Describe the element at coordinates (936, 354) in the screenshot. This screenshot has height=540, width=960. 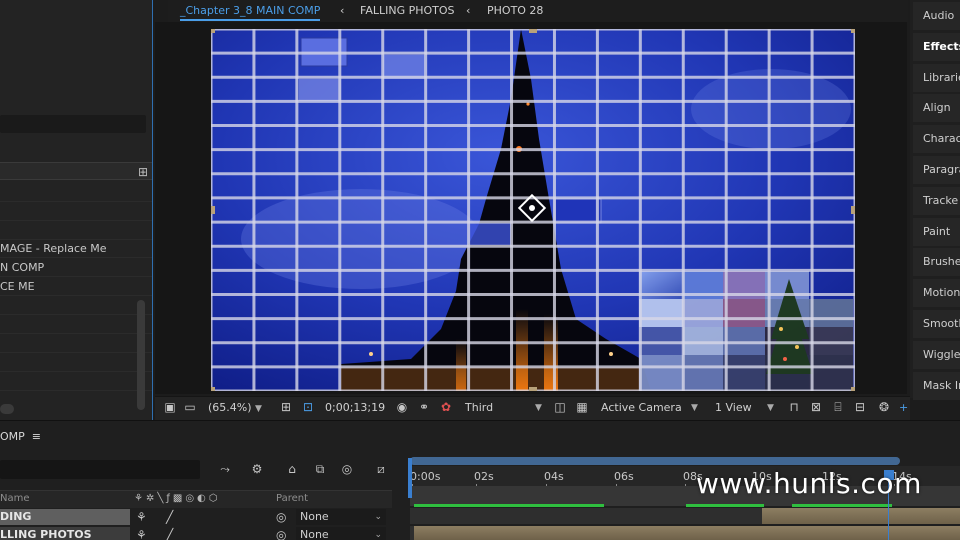
I see `panel-item: Wiggle` at that location.